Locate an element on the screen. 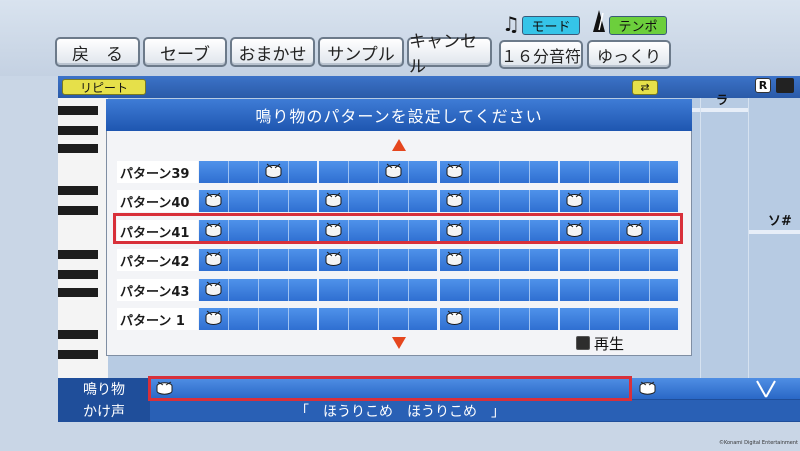 This screenshot has width=800, height=451. repeat-chip: リピート is located at coordinates (104, 87).